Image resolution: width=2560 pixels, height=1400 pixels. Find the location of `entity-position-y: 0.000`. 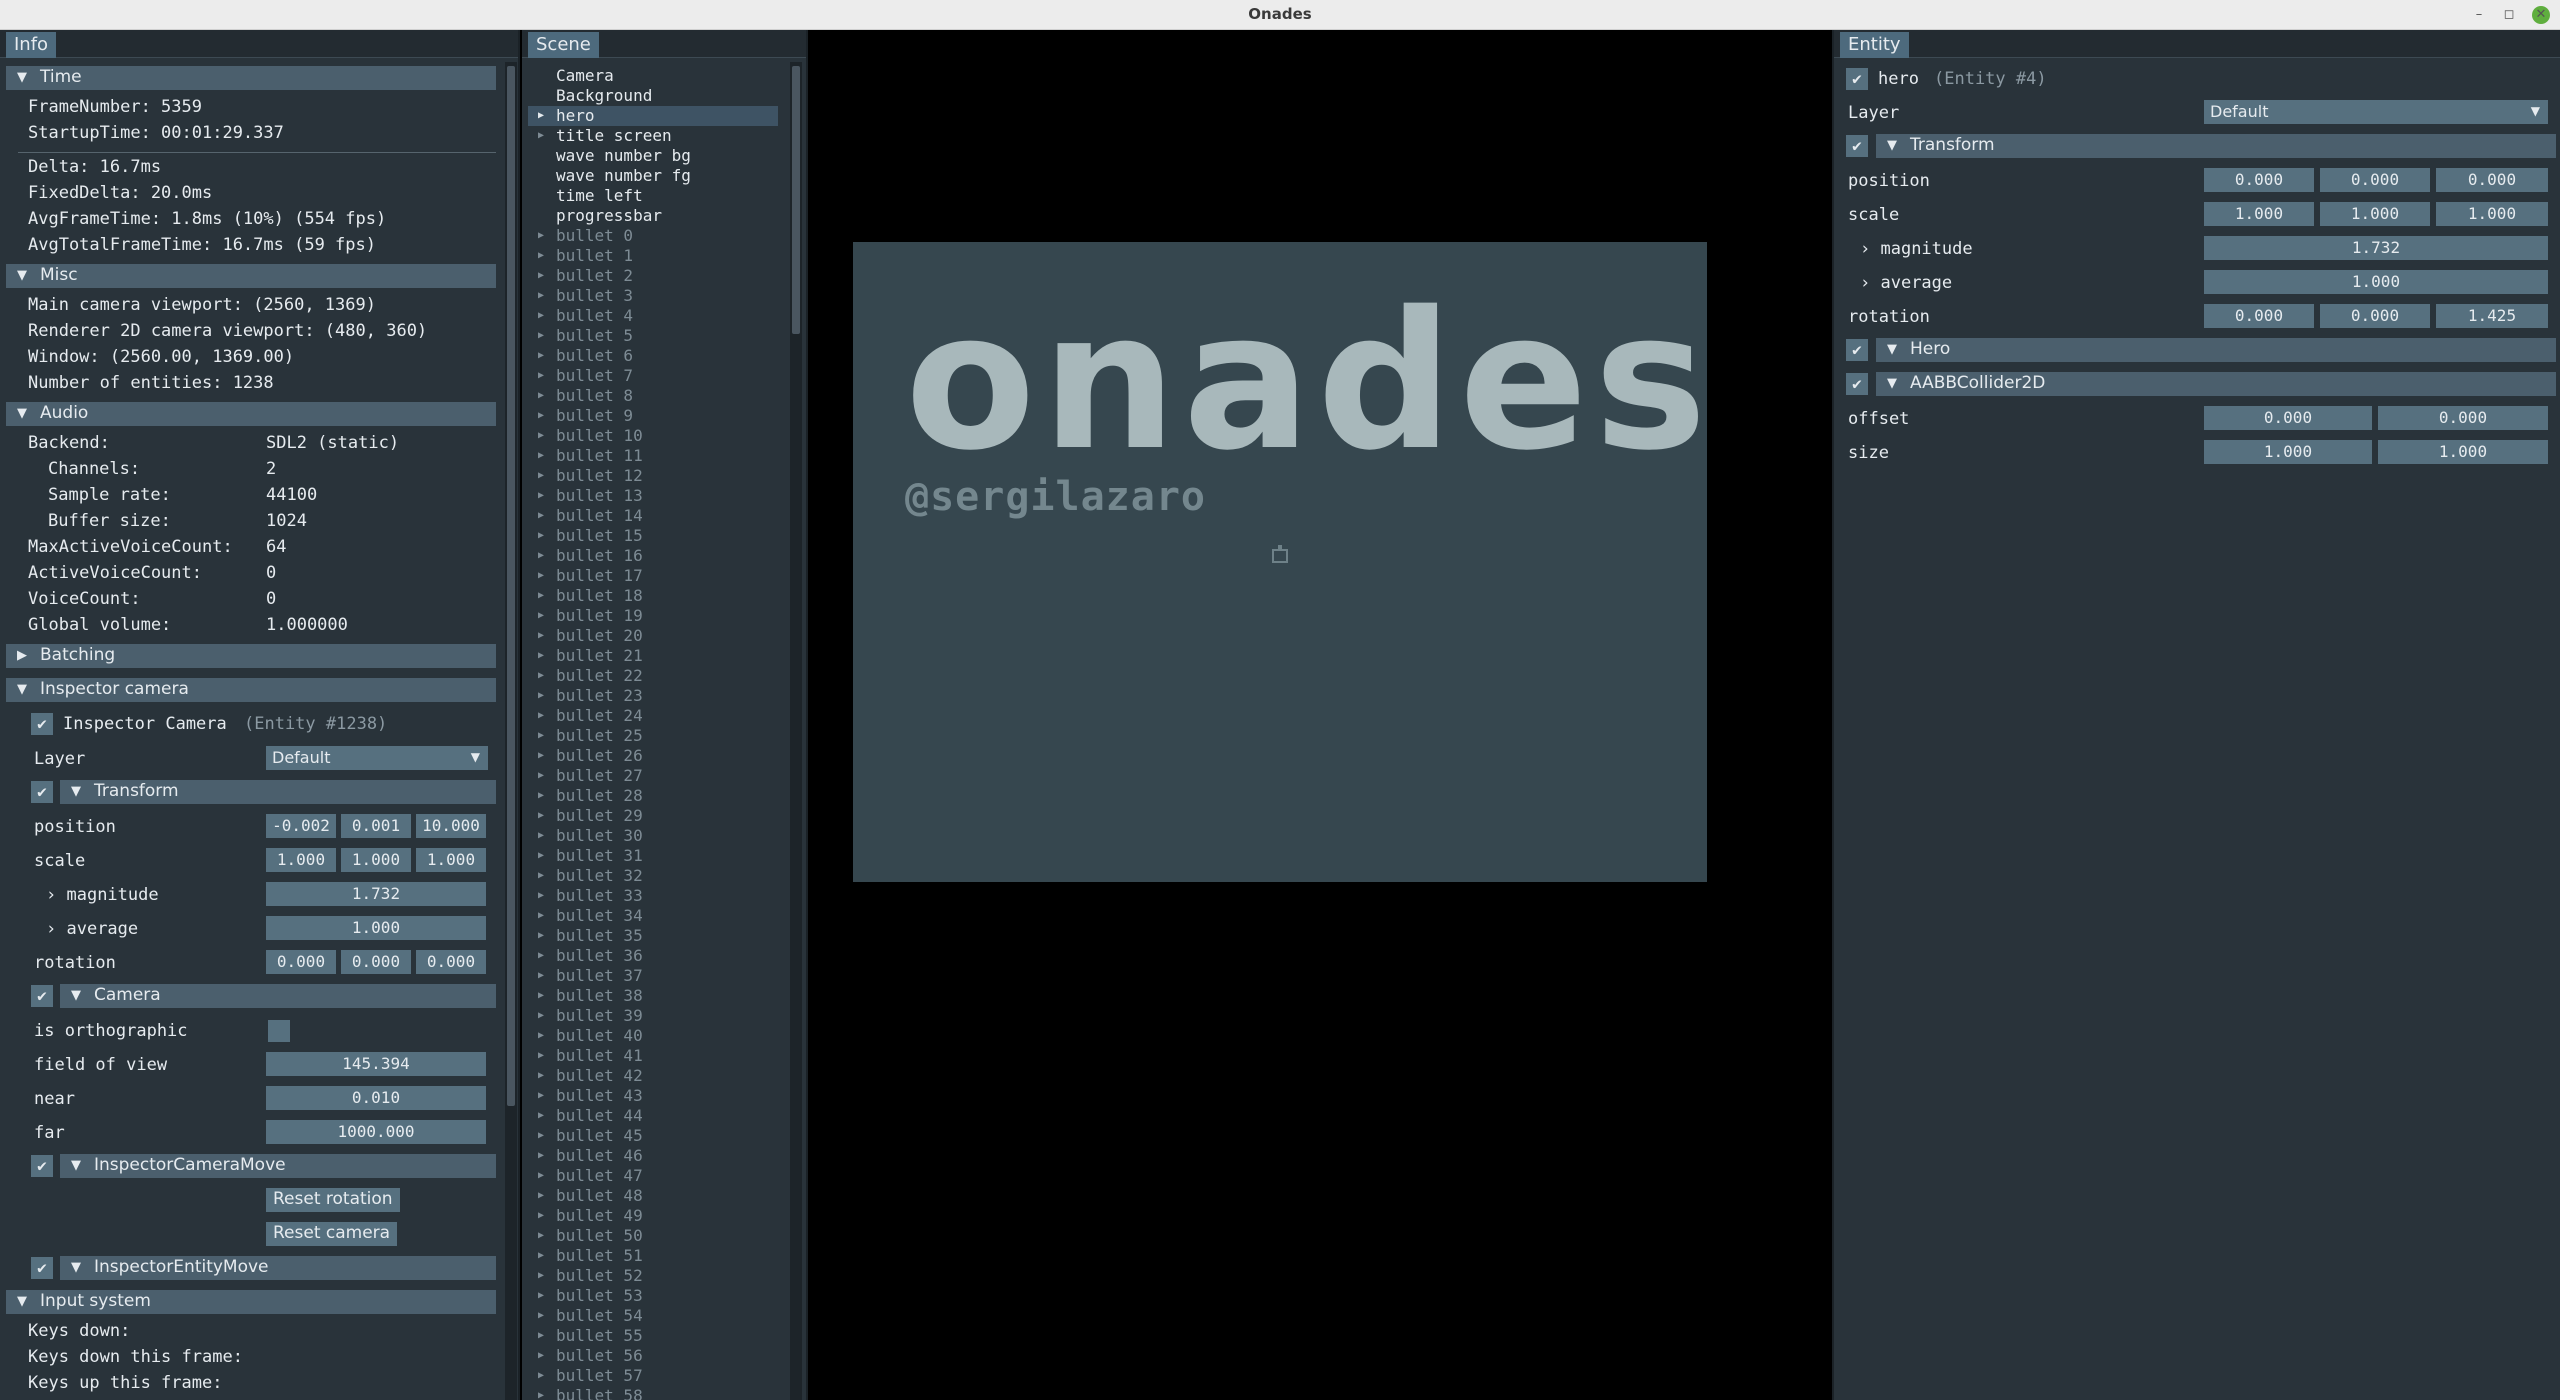

entity-position-y: 0.000 is located at coordinates (2375, 180).